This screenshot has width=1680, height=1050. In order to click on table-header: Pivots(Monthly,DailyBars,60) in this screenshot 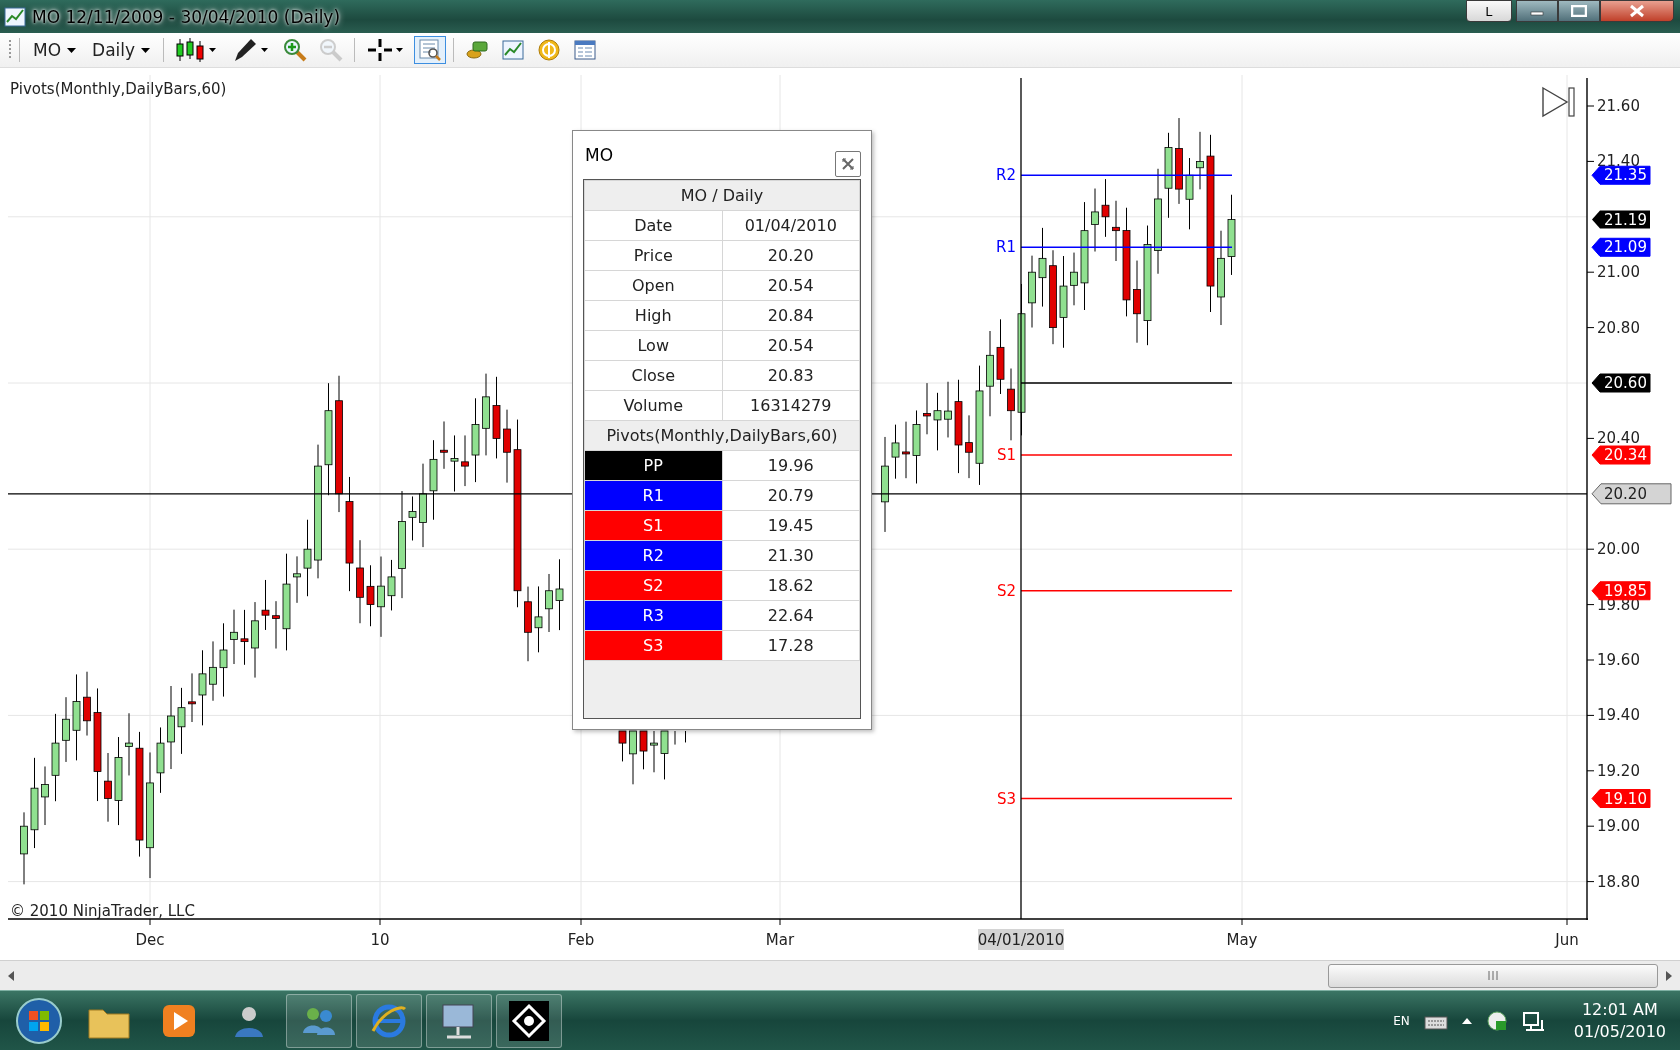, I will do `click(722, 435)`.